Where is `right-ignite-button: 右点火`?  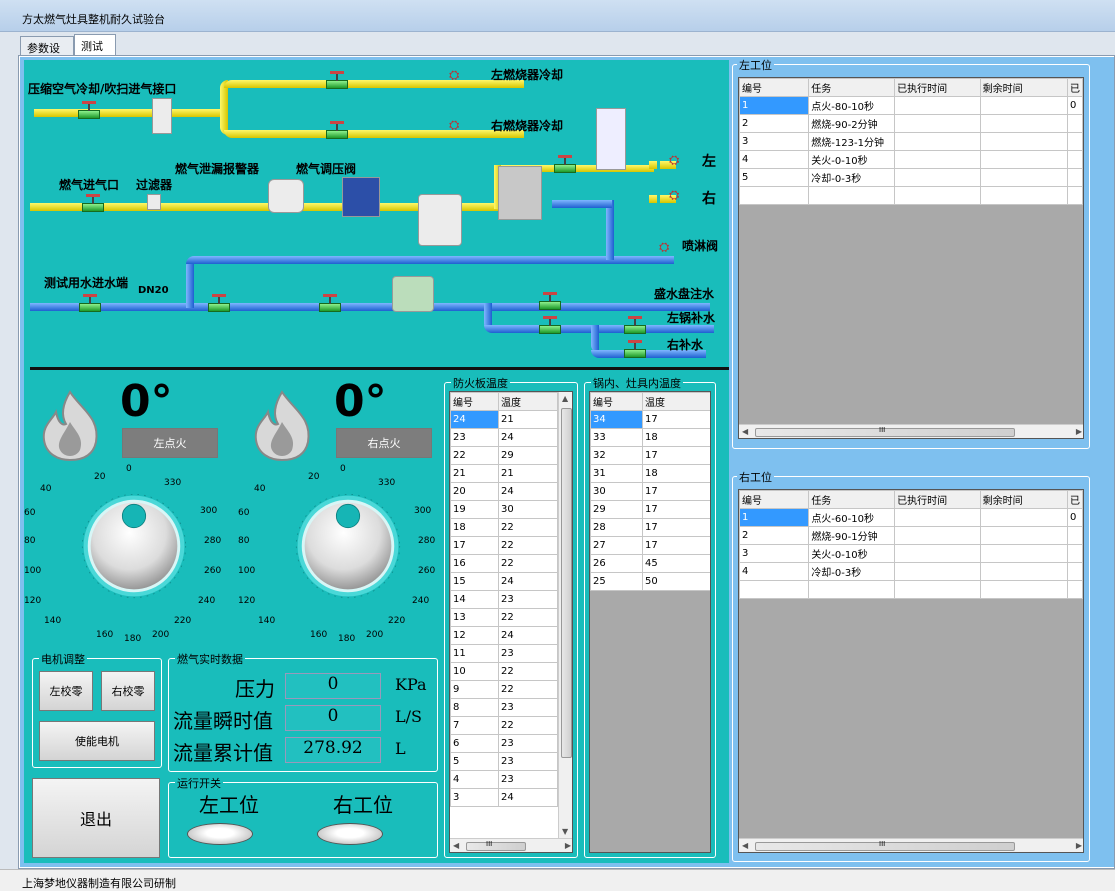 right-ignite-button: 右点火 is located at coordinates (384, 443).